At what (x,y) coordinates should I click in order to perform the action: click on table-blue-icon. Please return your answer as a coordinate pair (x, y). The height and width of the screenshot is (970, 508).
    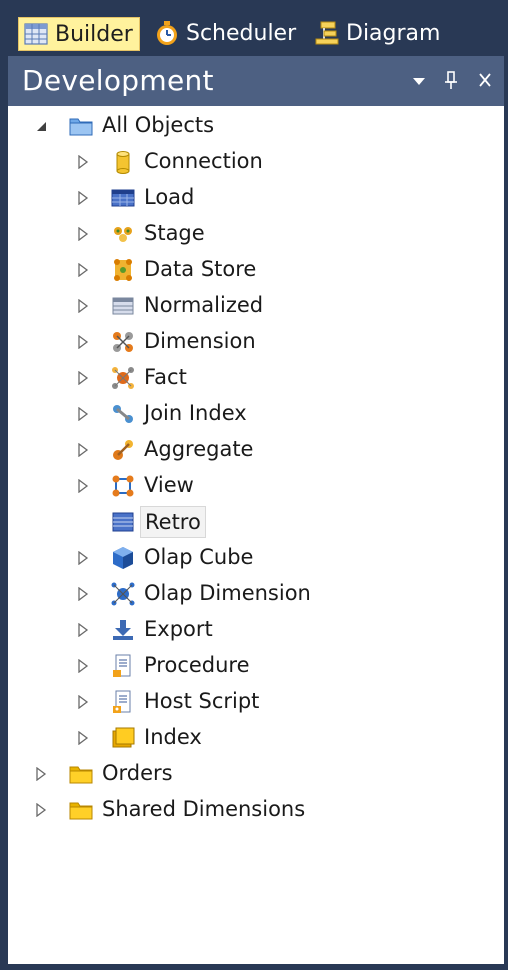
    Looking at the image, I should click on (123, 198).